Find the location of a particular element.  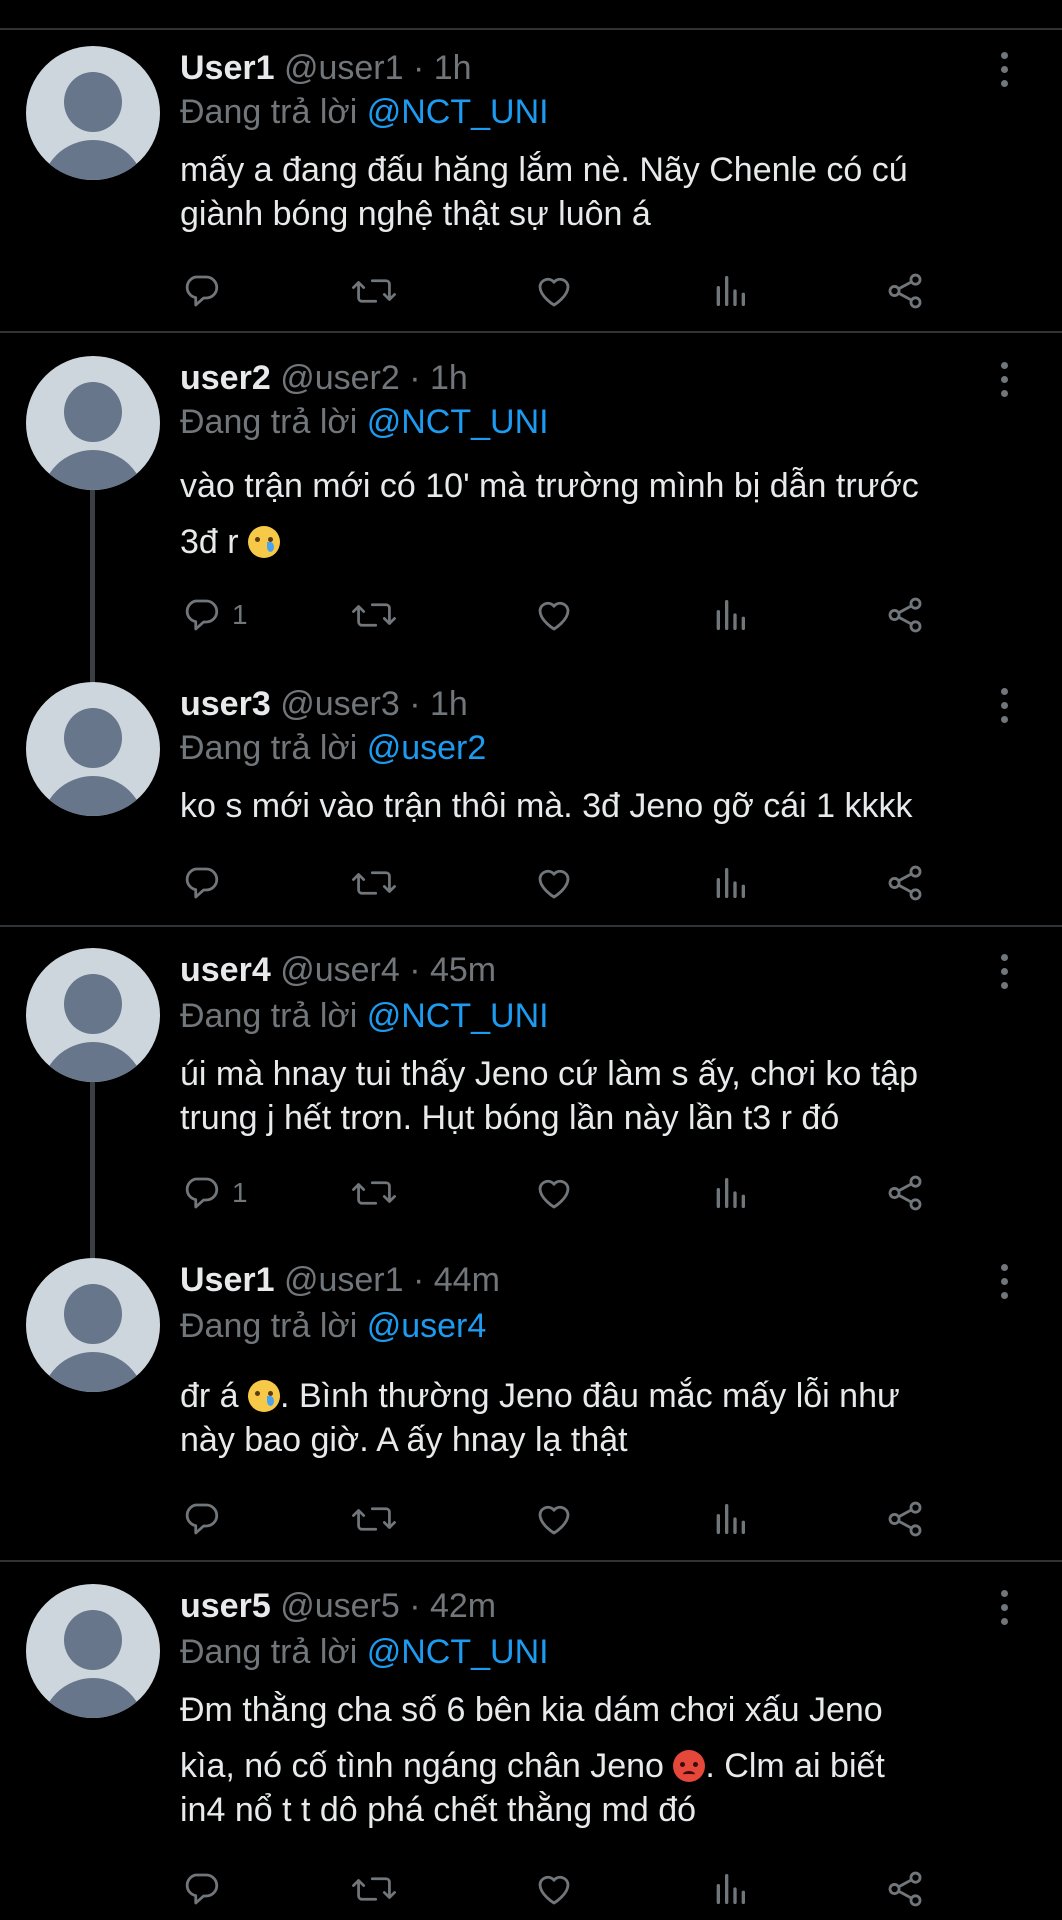

display-name: user3 is located at coordinates (225, 704).